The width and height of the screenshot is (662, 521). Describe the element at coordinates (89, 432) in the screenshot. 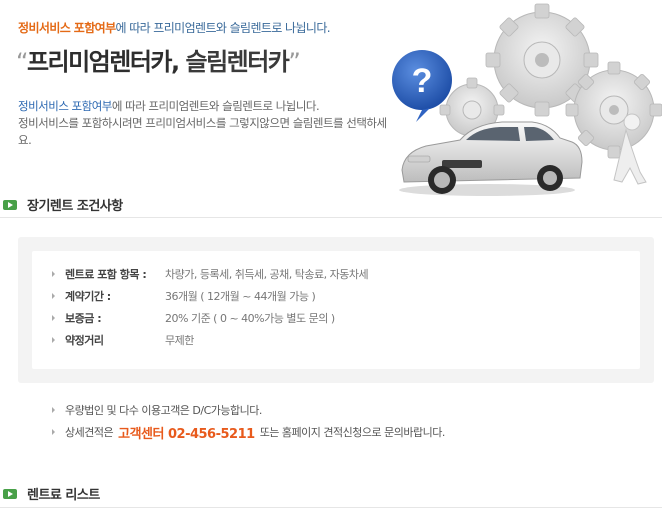

I see `note-contact-prefix: 상세견적은` at that location.